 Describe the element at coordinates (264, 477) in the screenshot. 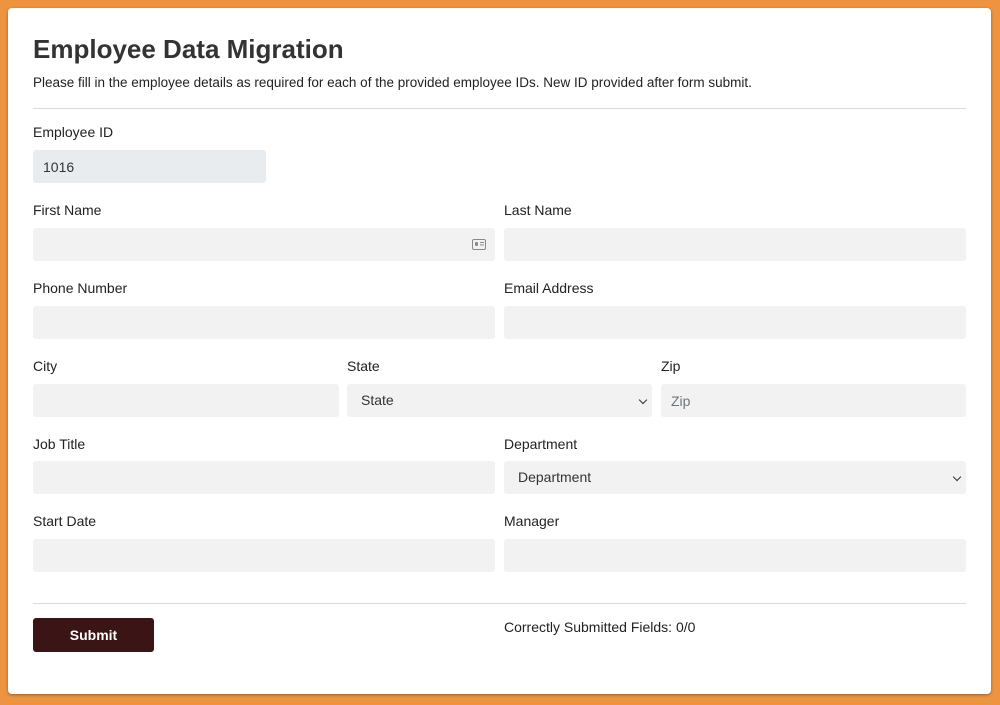

I see `job-title-field` at that location.